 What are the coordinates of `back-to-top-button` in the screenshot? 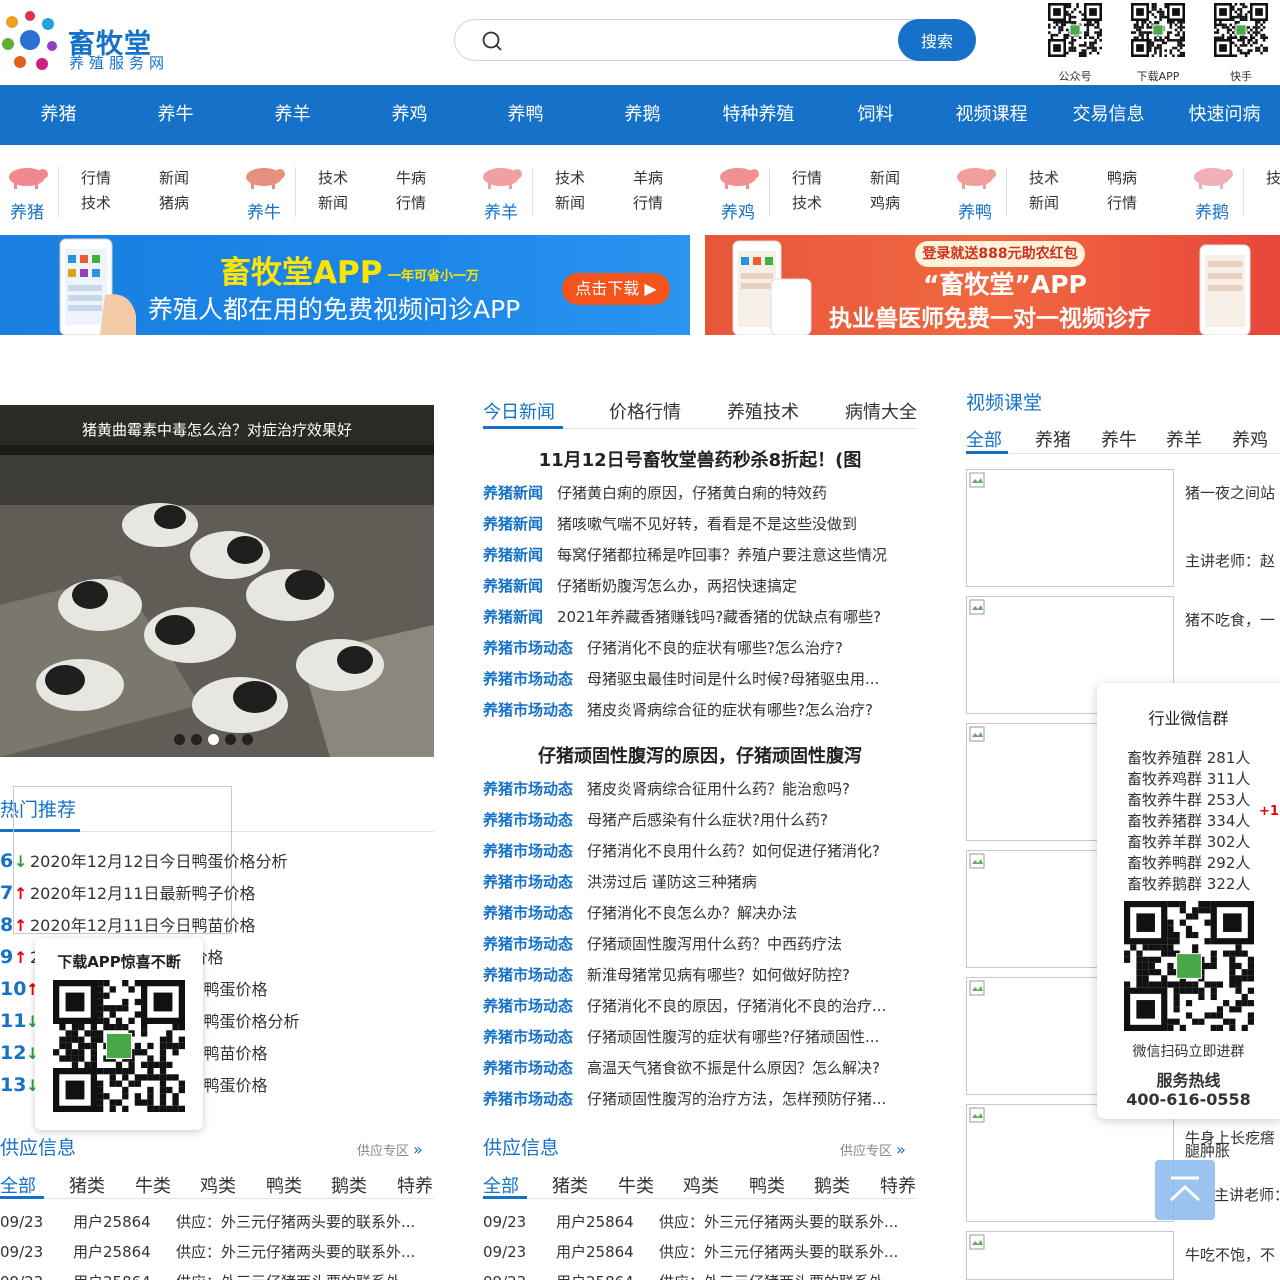 It's located at (1185, 1190).